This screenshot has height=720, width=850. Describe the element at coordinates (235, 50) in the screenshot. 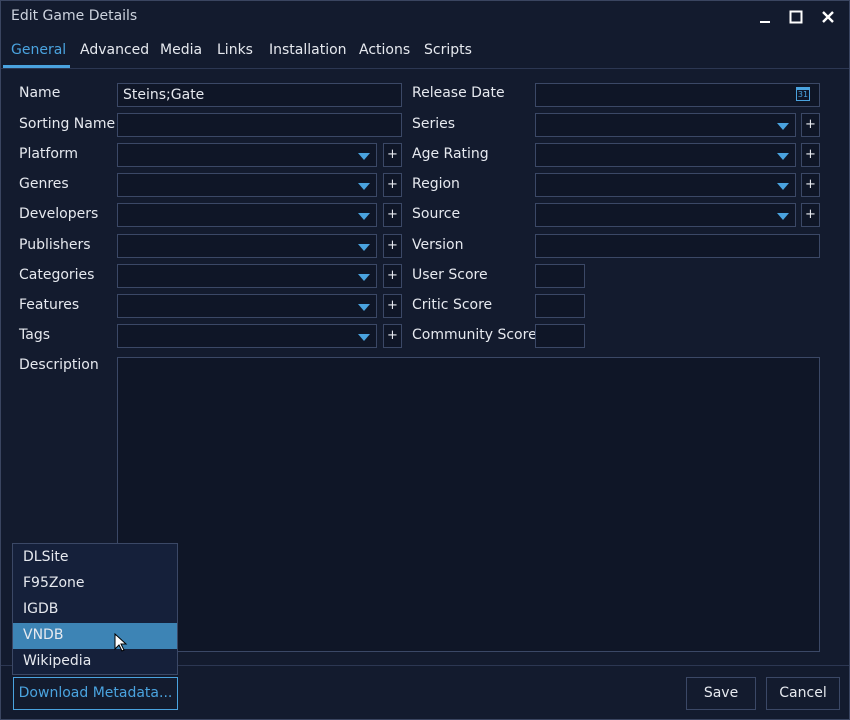

I see `tab-links: Links` at that location.